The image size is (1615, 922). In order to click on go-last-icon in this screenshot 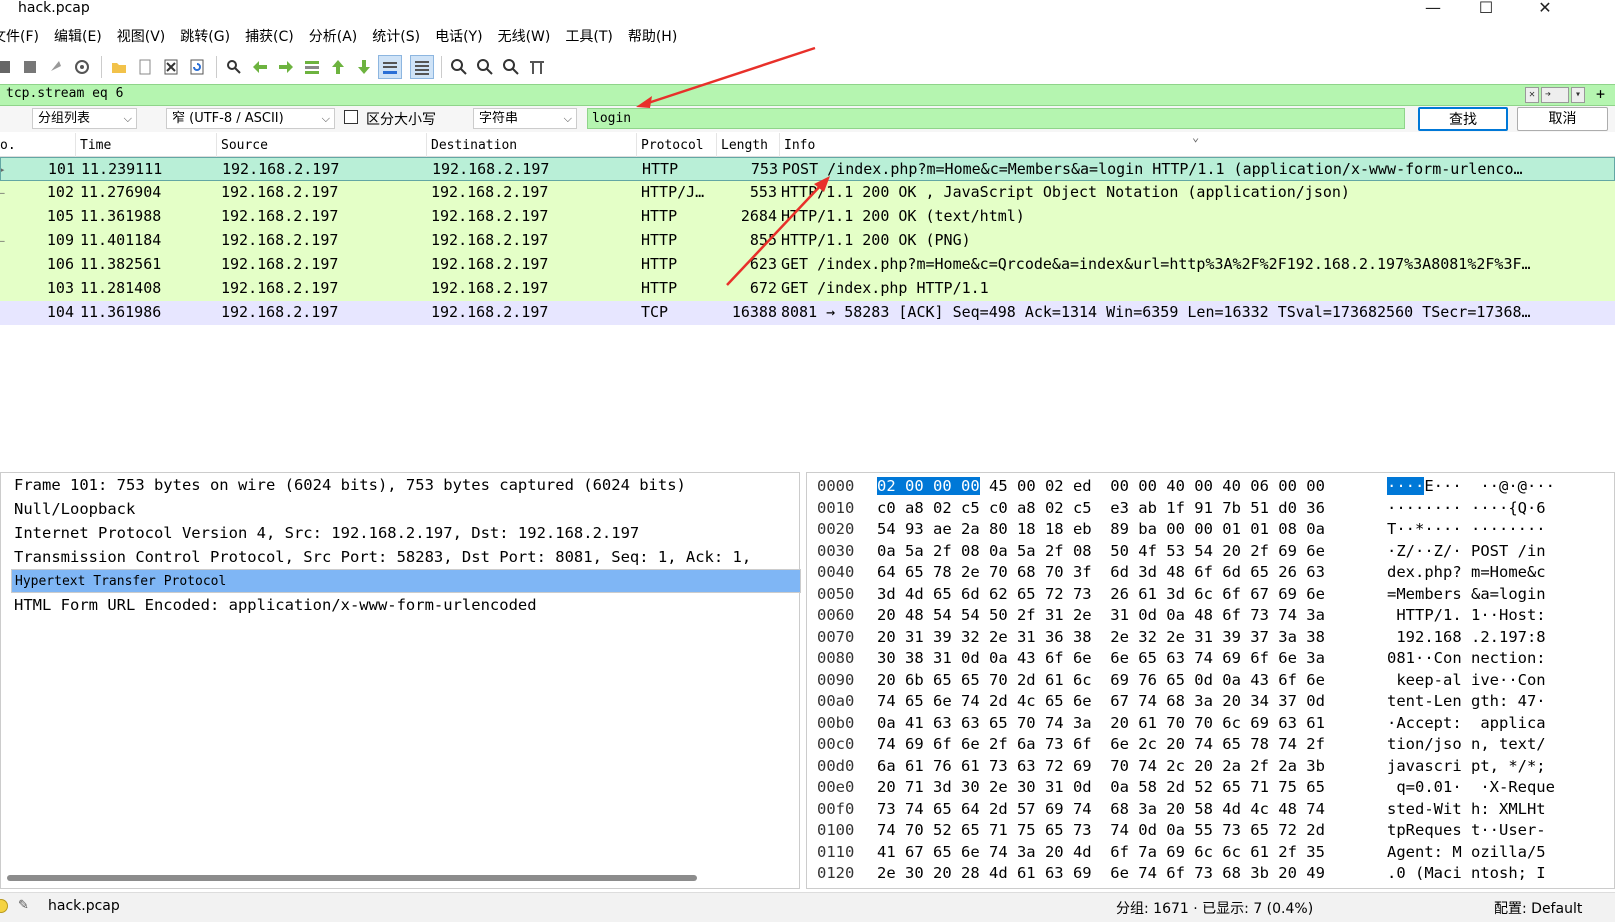, I will do `click(364, 67)`.